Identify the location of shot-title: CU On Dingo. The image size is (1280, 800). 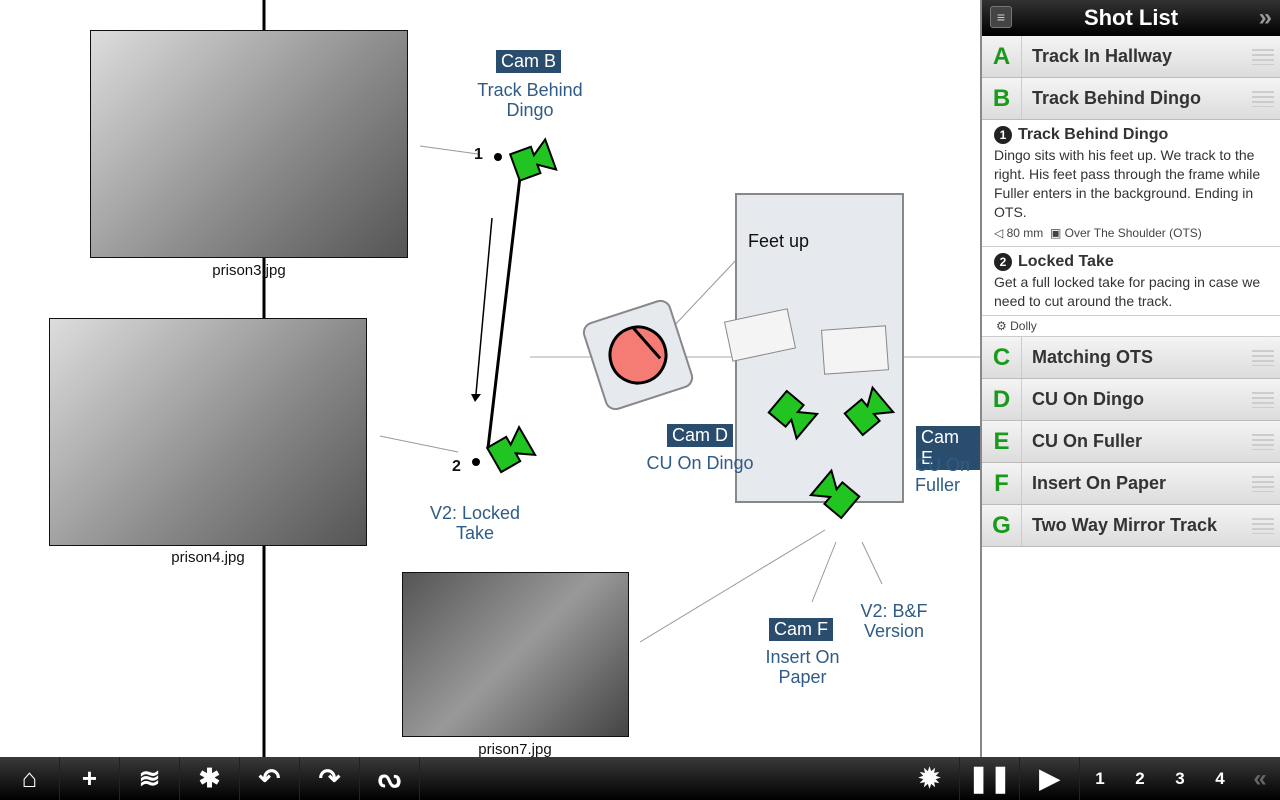
(1088, 399).